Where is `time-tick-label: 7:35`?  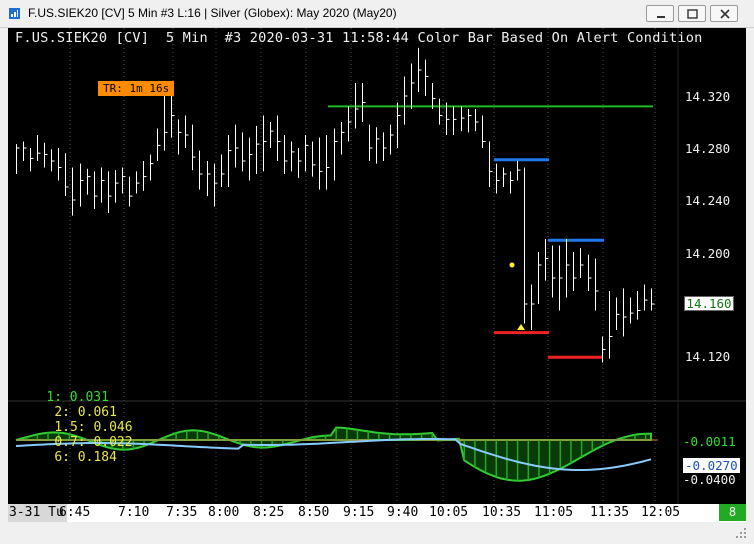 time-tick-label: 7:35 is located at coordinates (182, 512).